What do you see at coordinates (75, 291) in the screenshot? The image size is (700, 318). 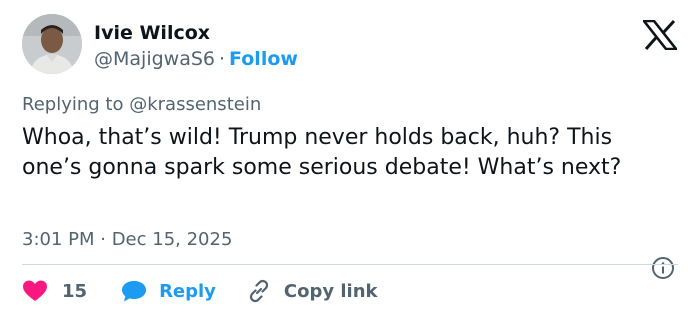 I see `like-count: 15` at bounding box center [75, 291].